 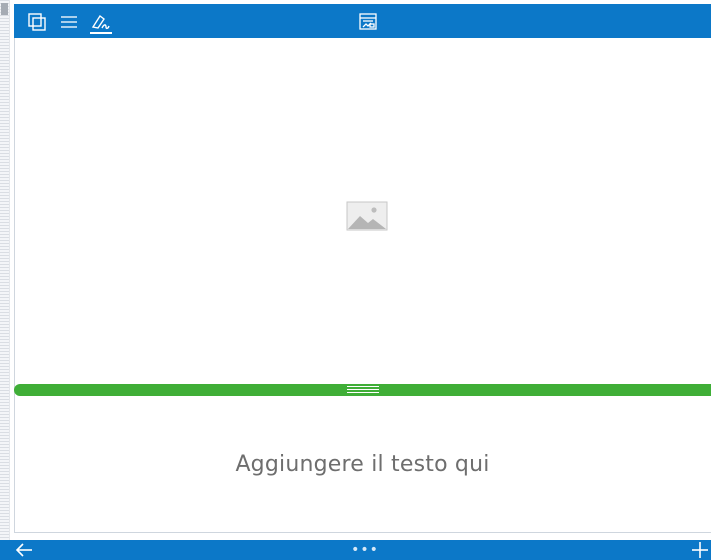 I want to click on section-divider, so click(x=362, y=390).